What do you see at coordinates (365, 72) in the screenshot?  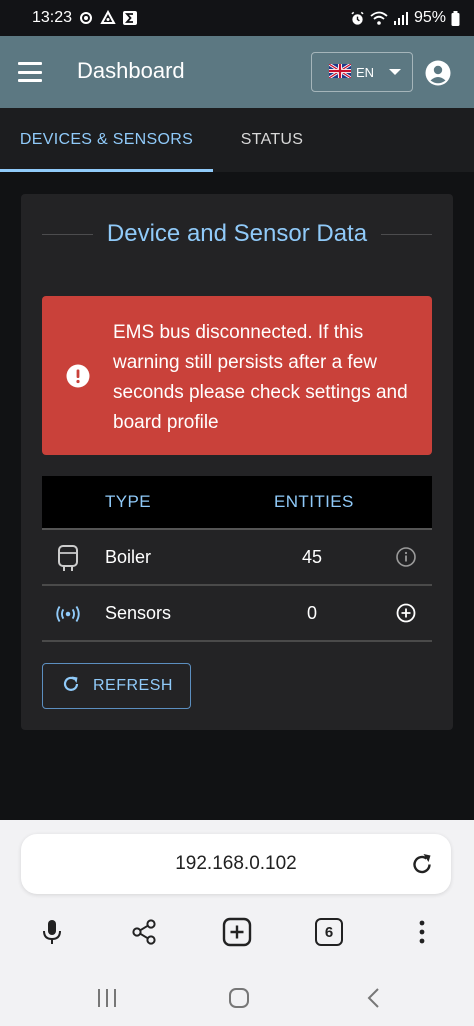 I see `language-label: EN` at bounding box center [365, 72].